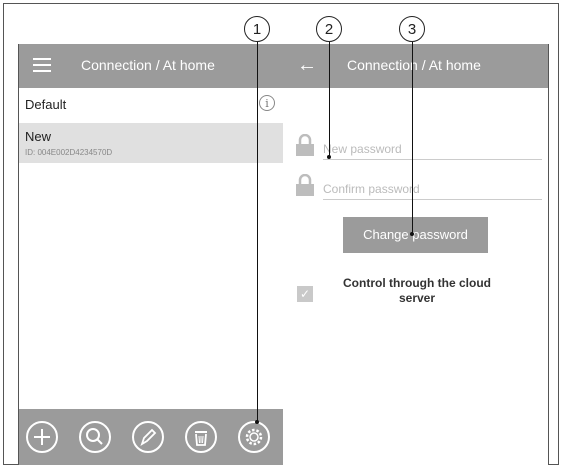 The image size is (562, 468). What do you see at coordinates (42, 65) in the screenshot?
I see `menu-icon` at bounding box center [42, 65].